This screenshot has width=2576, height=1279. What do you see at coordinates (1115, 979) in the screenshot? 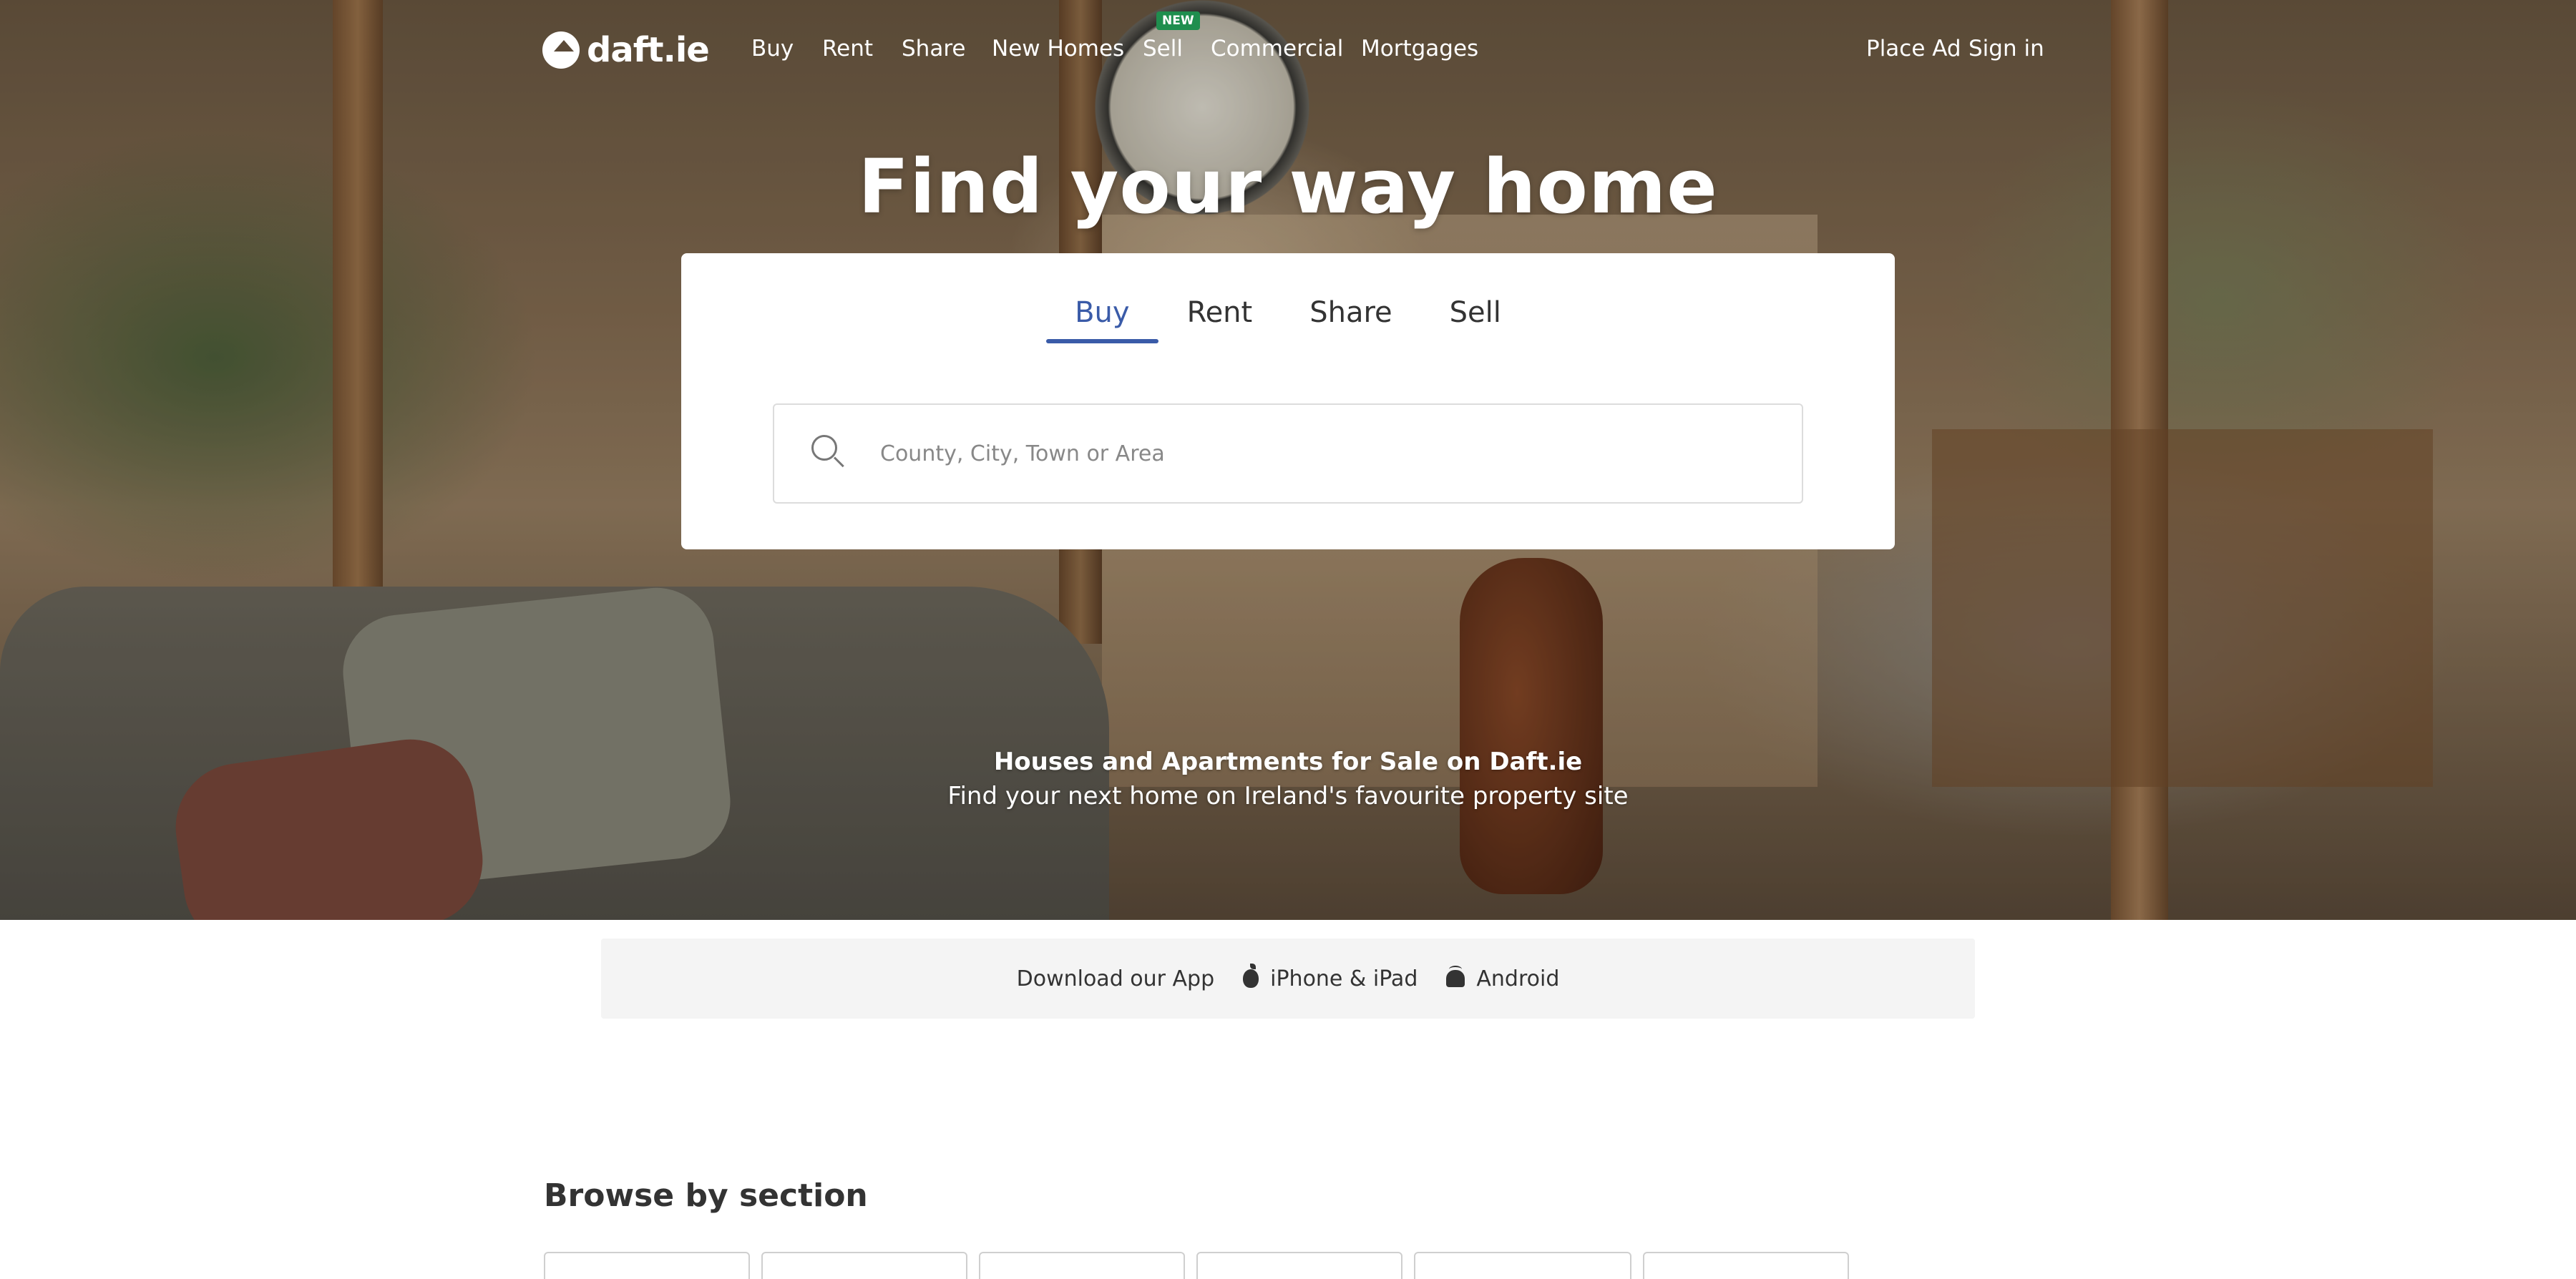
I see `download-app-text: Download our App` at bounding box center [1115, 979].